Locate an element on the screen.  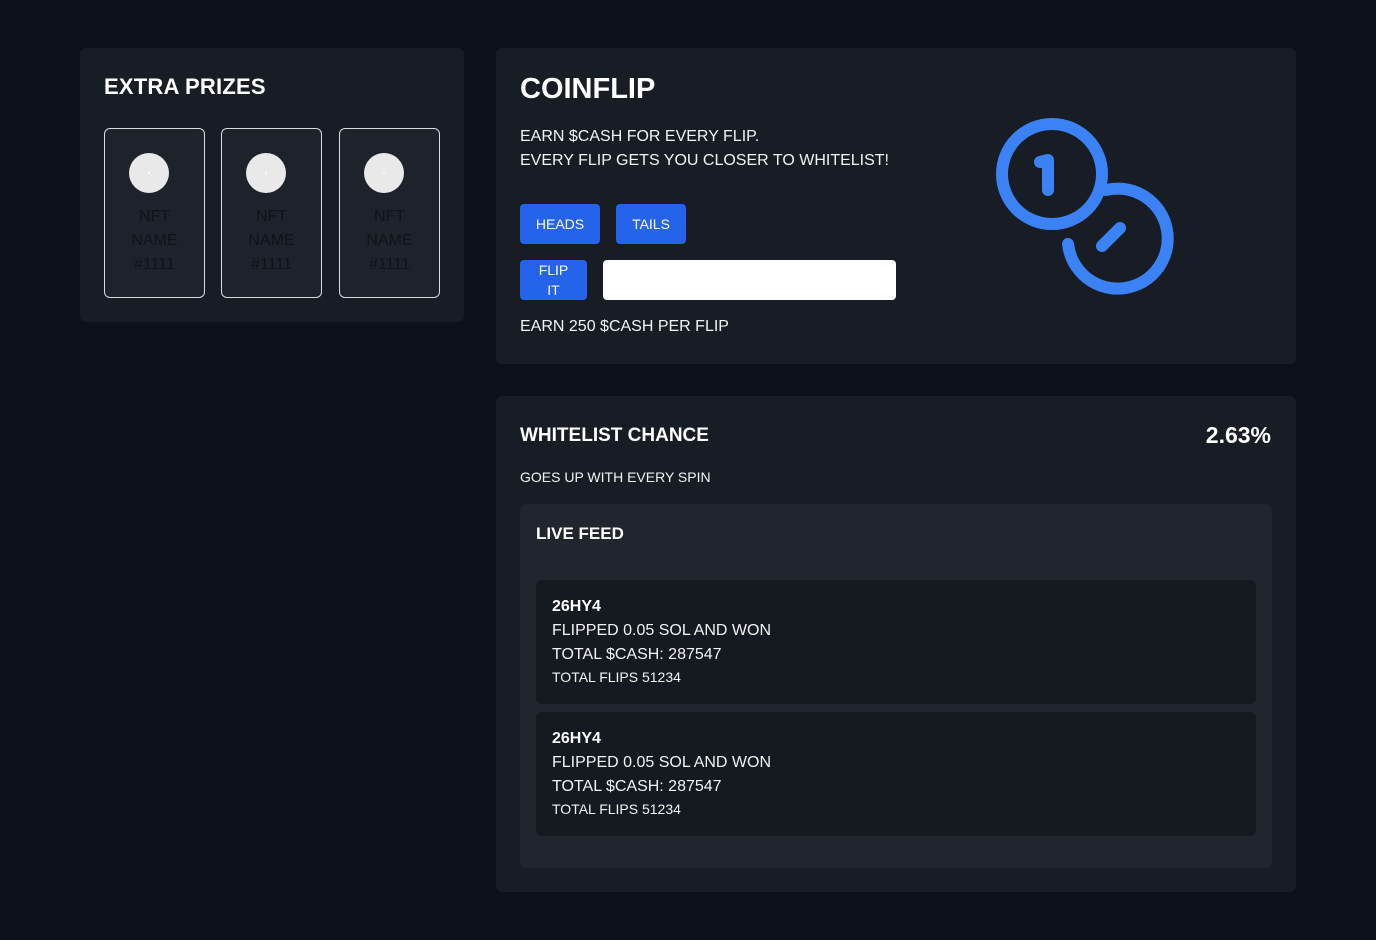
front-coin-one is located at coordinates (1044, 175).